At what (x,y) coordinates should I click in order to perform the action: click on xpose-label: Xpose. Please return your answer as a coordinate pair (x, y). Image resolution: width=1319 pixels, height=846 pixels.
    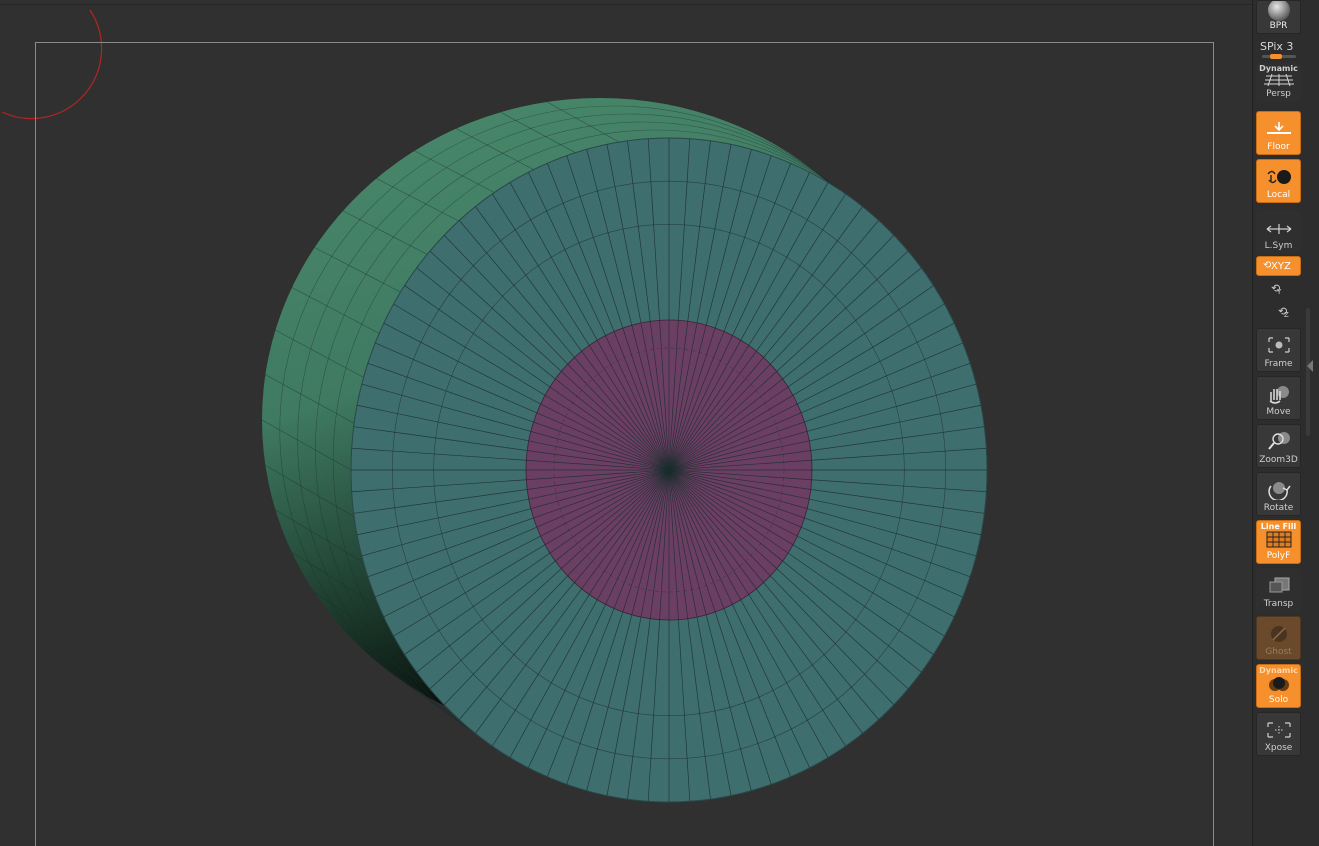
    Looking at the image, I should click on (1278, 748).